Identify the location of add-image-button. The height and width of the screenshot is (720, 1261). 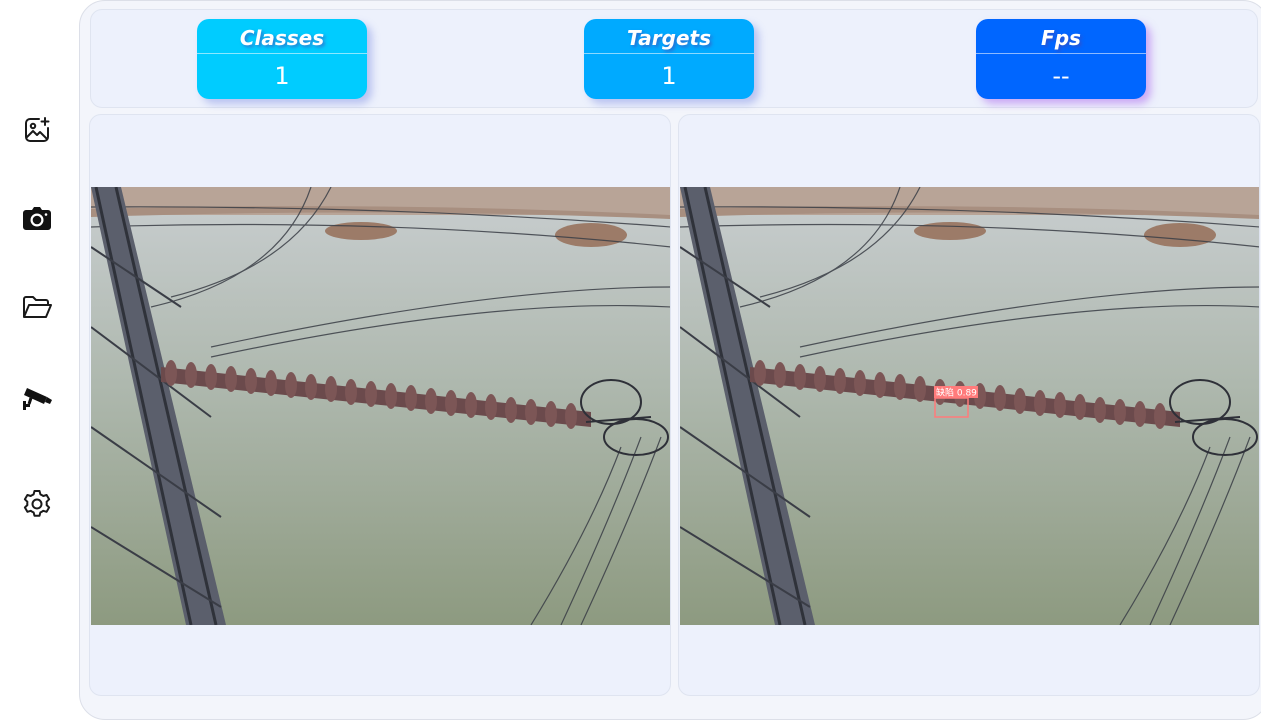
(37, 130).